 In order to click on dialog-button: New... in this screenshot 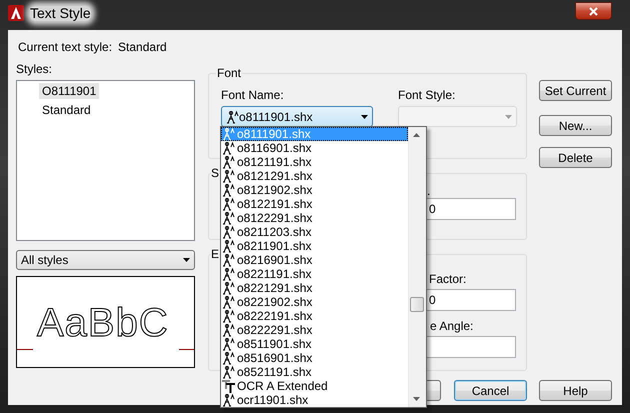, I will do `click(575, 125)`.